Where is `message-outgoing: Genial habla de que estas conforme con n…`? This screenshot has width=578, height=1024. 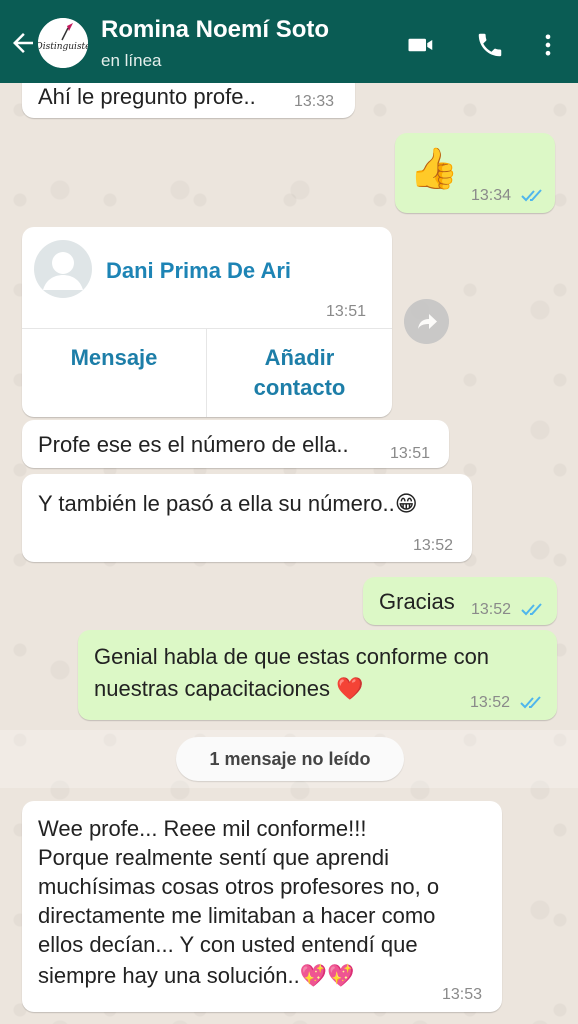 message-outgoing: Genial habla de que estas conforme con n… is located at coordinates (317, 675).